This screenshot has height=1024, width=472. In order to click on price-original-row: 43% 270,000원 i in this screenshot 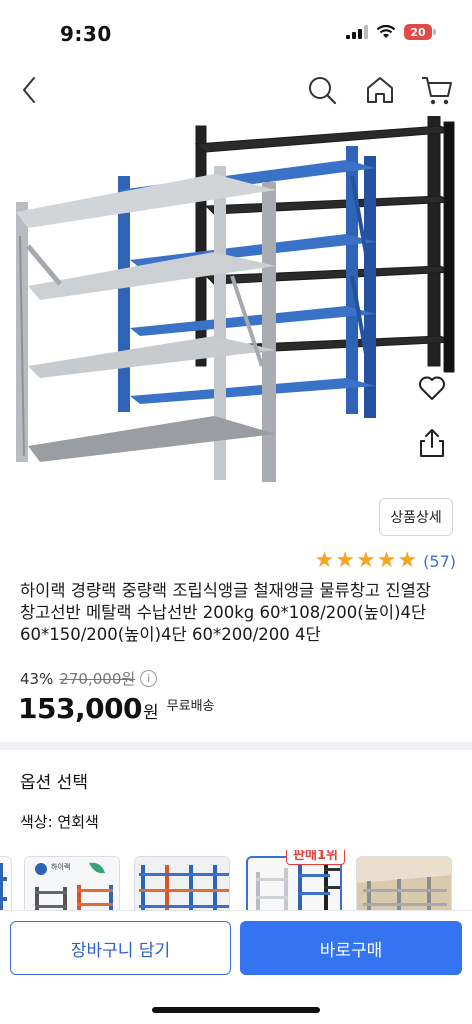, I will do `click(89, 678)`.